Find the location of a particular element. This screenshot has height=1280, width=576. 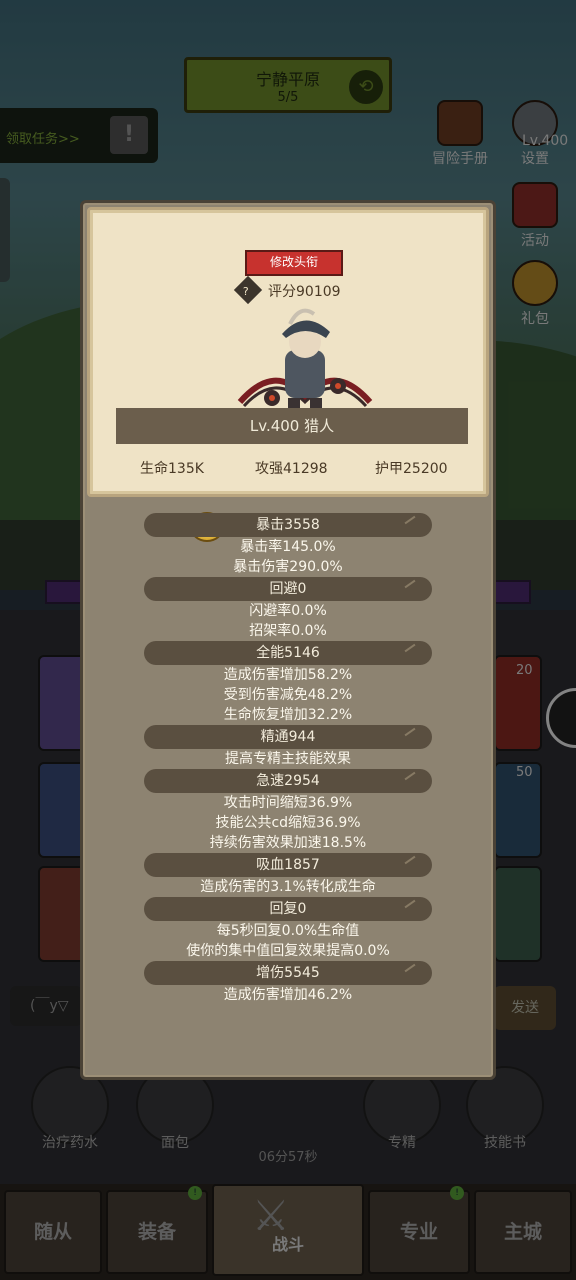

stat-detail: 造成伤害增加58.2% is located at coordinates (288, 675).